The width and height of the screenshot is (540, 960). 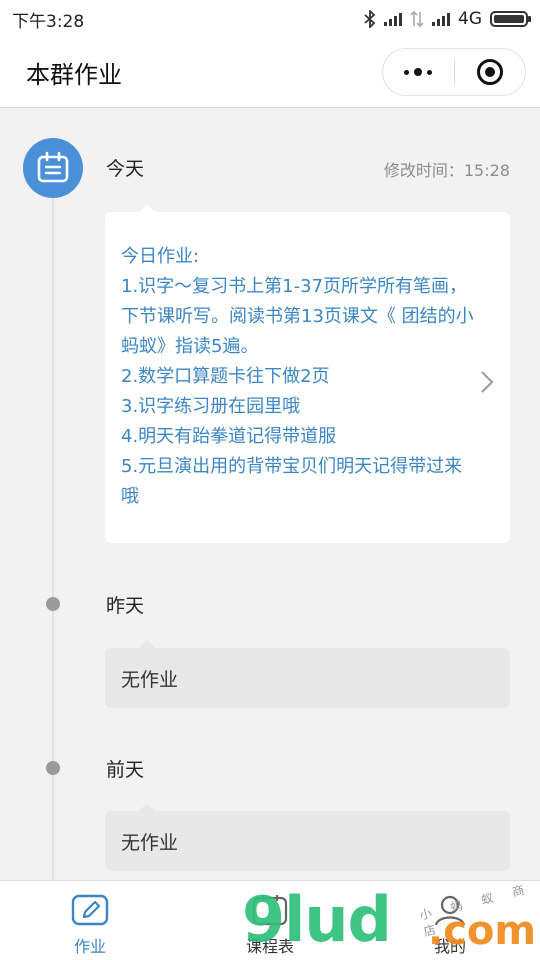 I want to click on bottom-nav: 作业 课程表 我的, so click(x=270, y=920).